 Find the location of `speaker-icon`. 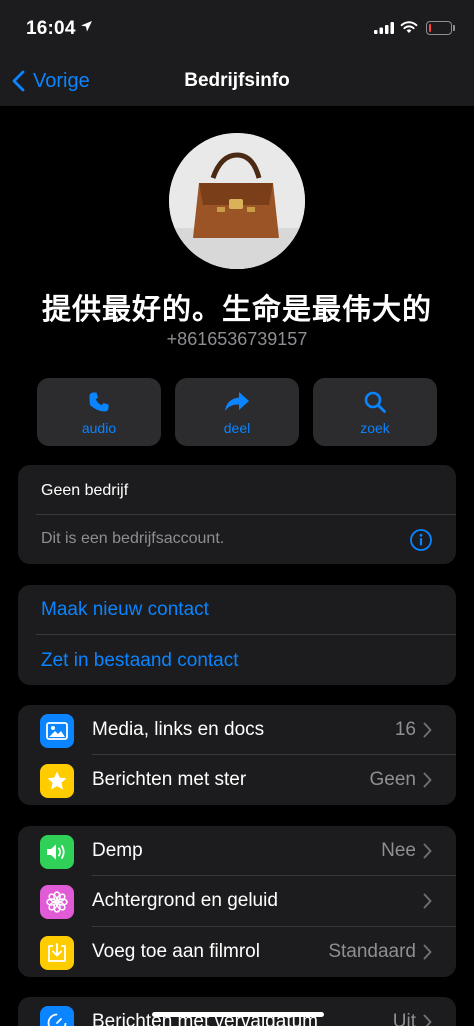

speaker-icon is located at coordinates (57, 852).